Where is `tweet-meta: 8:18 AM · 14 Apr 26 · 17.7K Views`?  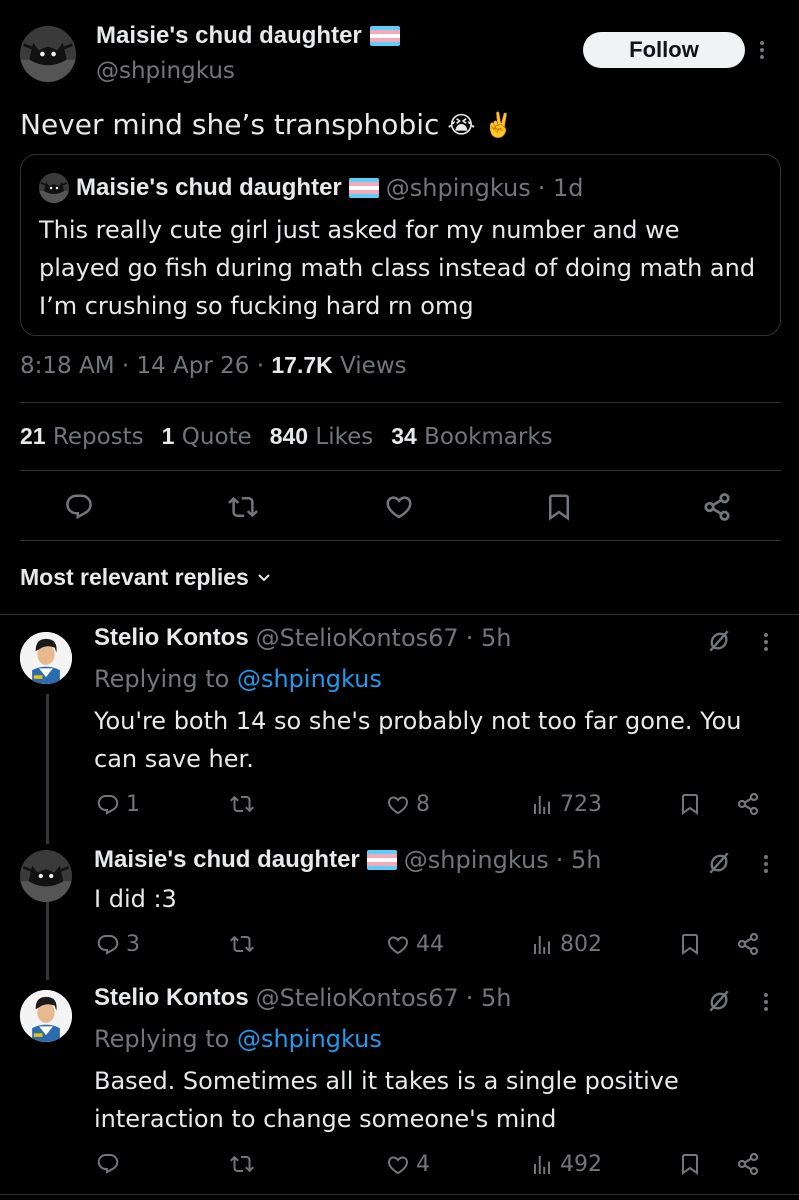 tweet-meta: 8:18 AM · 14 Apr 26 · 17.7K Views is located at coordinates (213, 365).